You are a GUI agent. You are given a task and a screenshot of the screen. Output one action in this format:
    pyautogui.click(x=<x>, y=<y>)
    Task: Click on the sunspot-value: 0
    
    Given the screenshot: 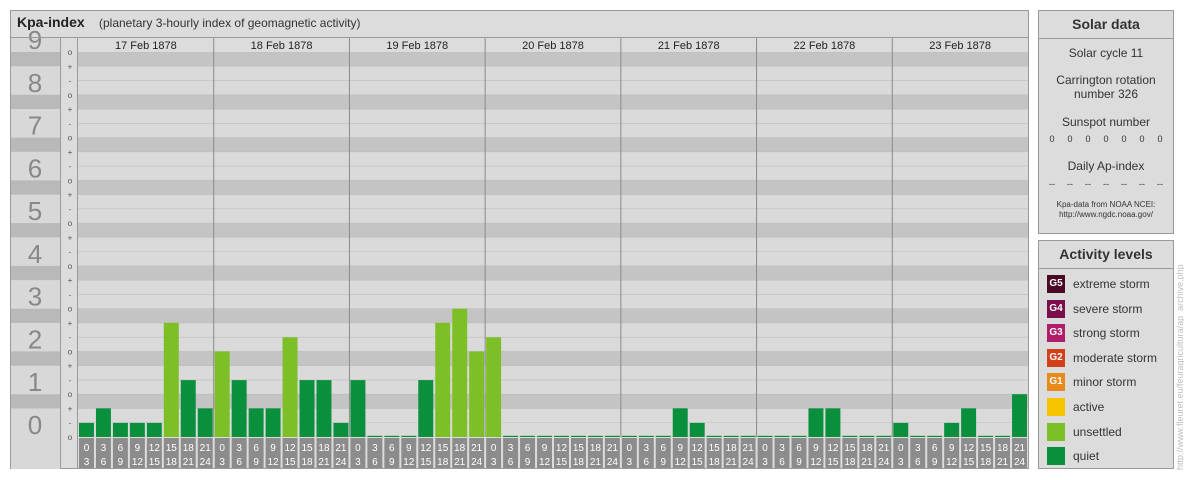 What is the action you would take?
    pyautogui.click(x=1088, y=139)
    